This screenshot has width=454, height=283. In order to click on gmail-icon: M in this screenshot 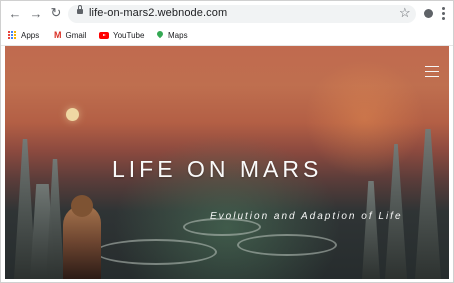, I will do `click(58, 35)`.